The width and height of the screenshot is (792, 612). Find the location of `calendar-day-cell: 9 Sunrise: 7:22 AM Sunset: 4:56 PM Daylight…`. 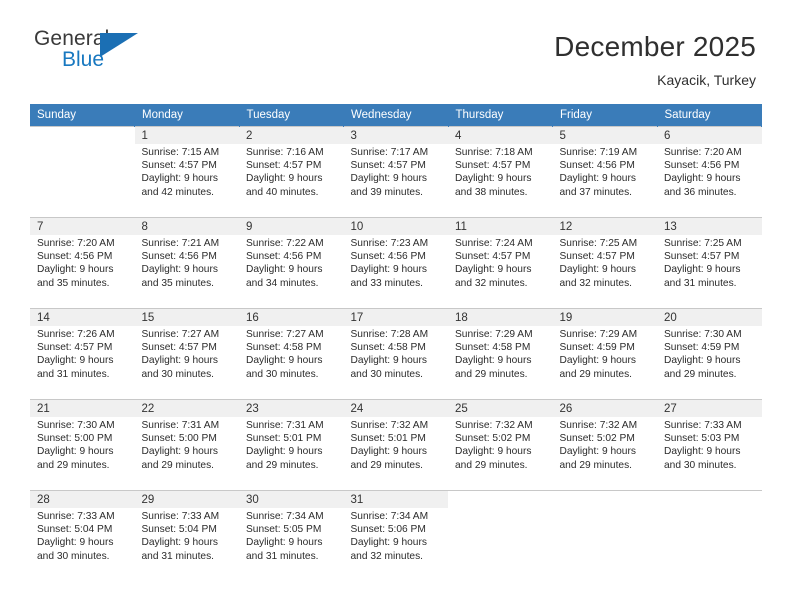

calendar-day-cell: 9 Sunrise: 7:22 AM Sunset: 4:56 PM Daylight… is located at coordinates (291, 263).